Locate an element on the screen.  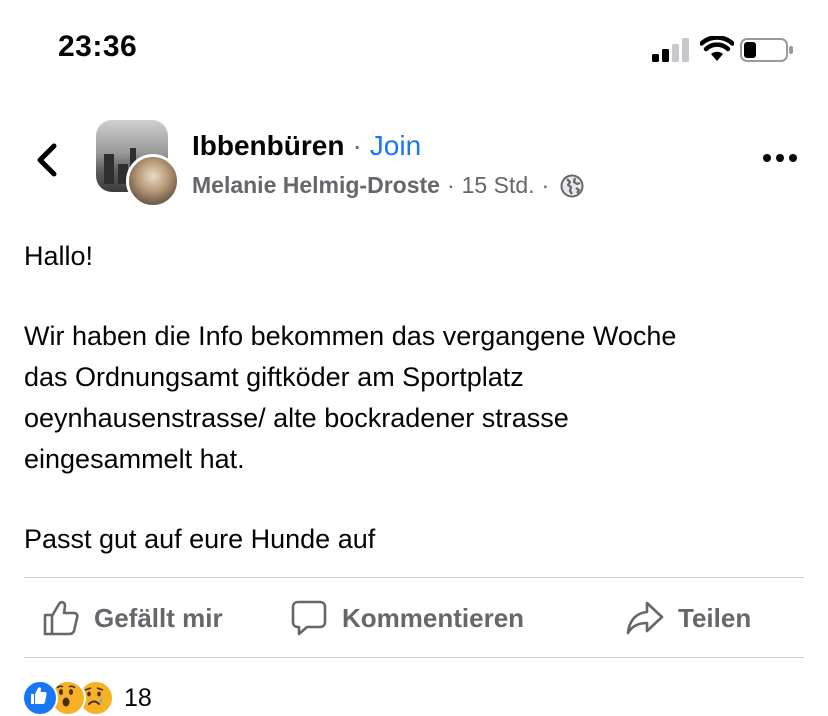
share-button: Teilen is located at coordinates (688, 618).